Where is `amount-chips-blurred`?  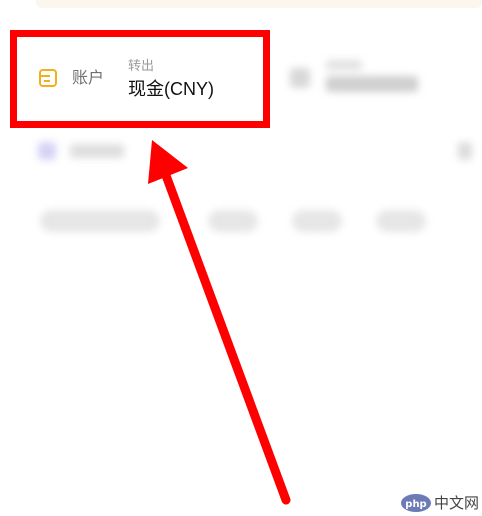
amount-chips-blurred is located at coordinates (241, 222).